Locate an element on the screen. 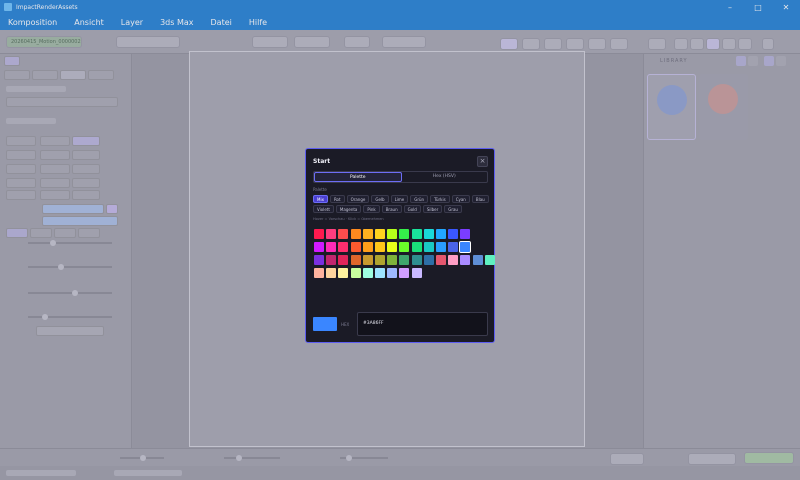 This screenshot has width=800, height=480. filter-chip-braun: Braun is located at coordinates (391, 209).